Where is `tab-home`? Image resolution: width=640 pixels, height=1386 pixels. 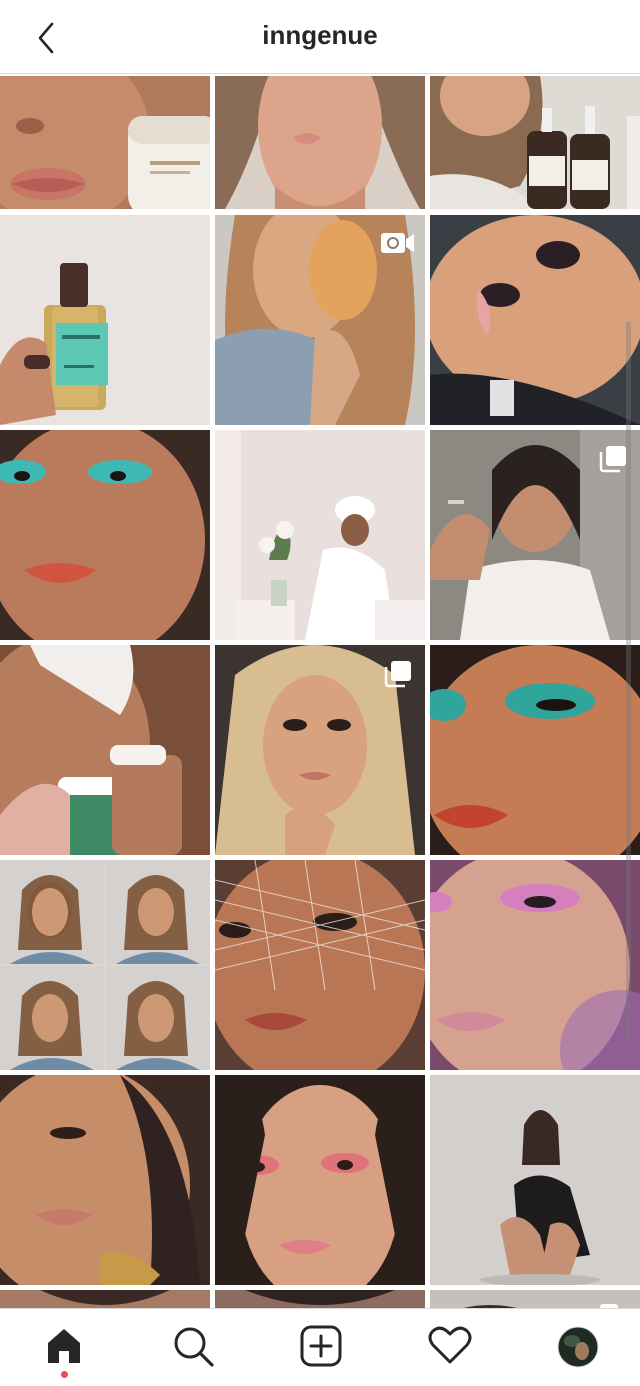 tab-home is located at coordinates (64, 1349).